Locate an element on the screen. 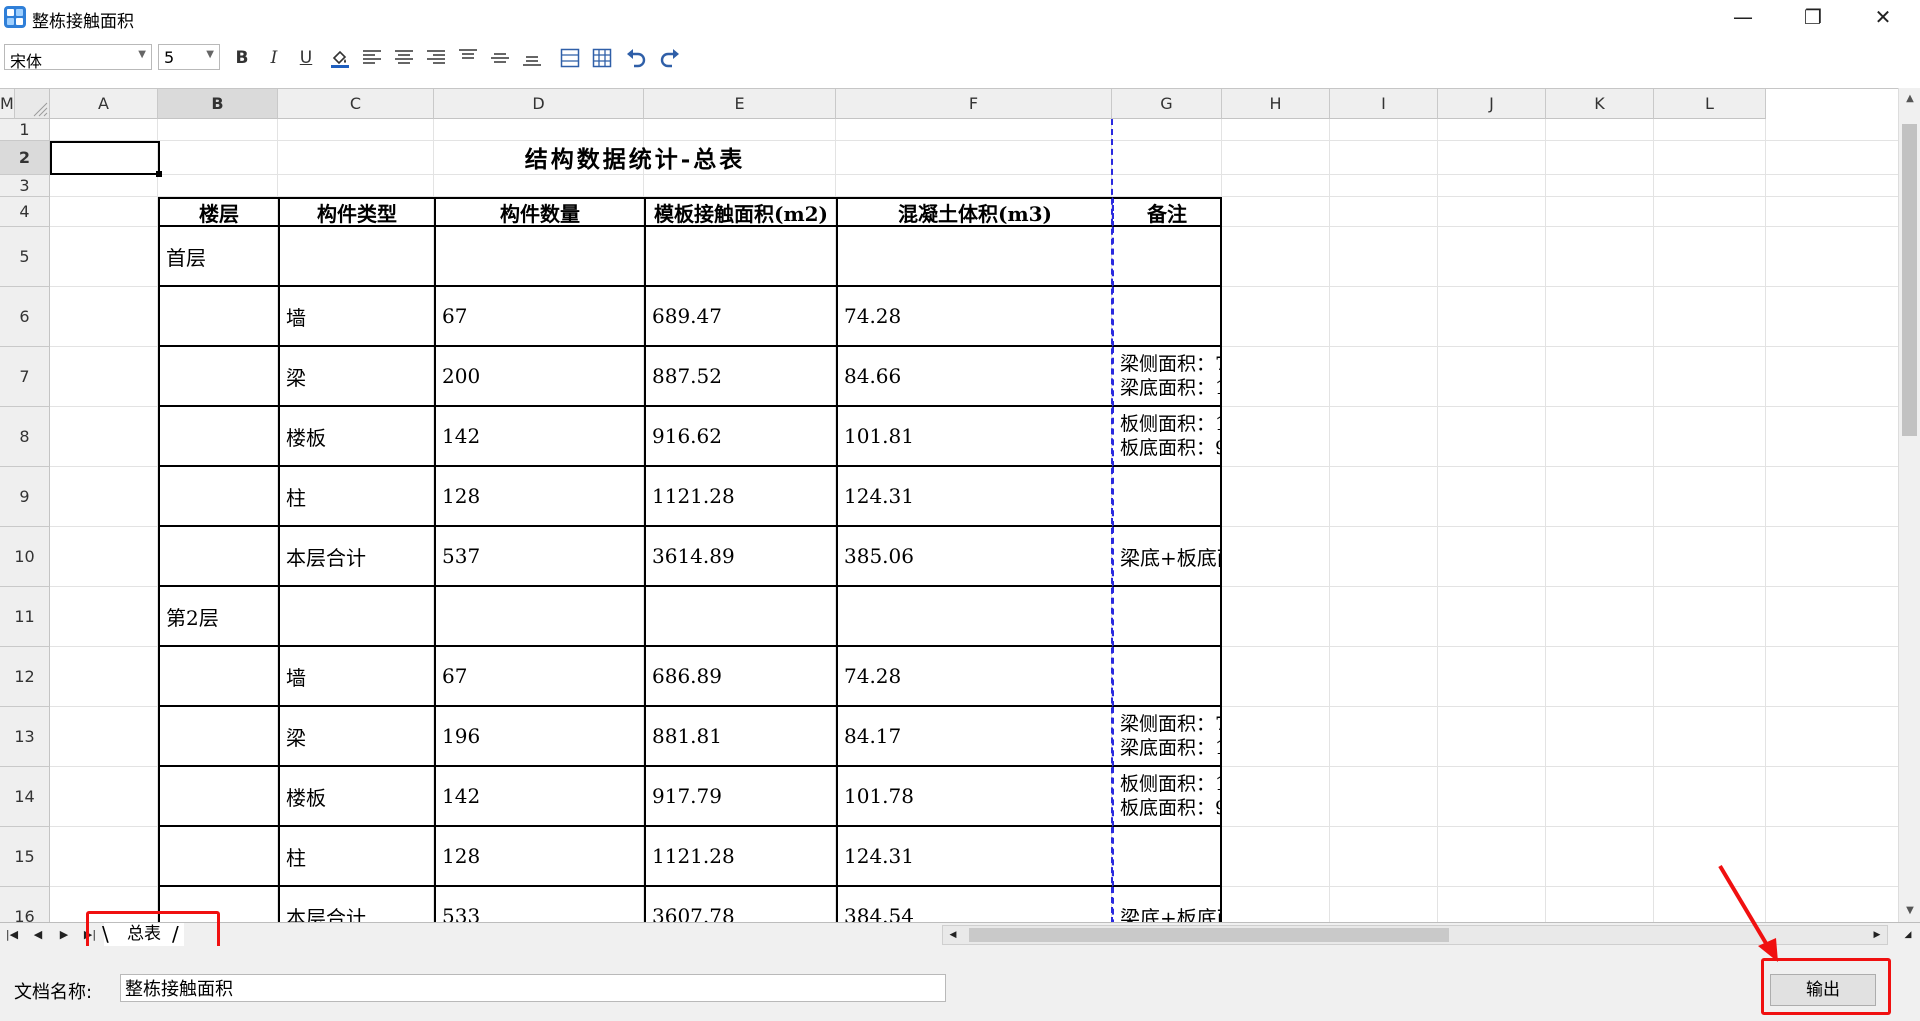 This screenshot has width=1920, height=1021. column-header-m: M is located at coordinates (7, 104).